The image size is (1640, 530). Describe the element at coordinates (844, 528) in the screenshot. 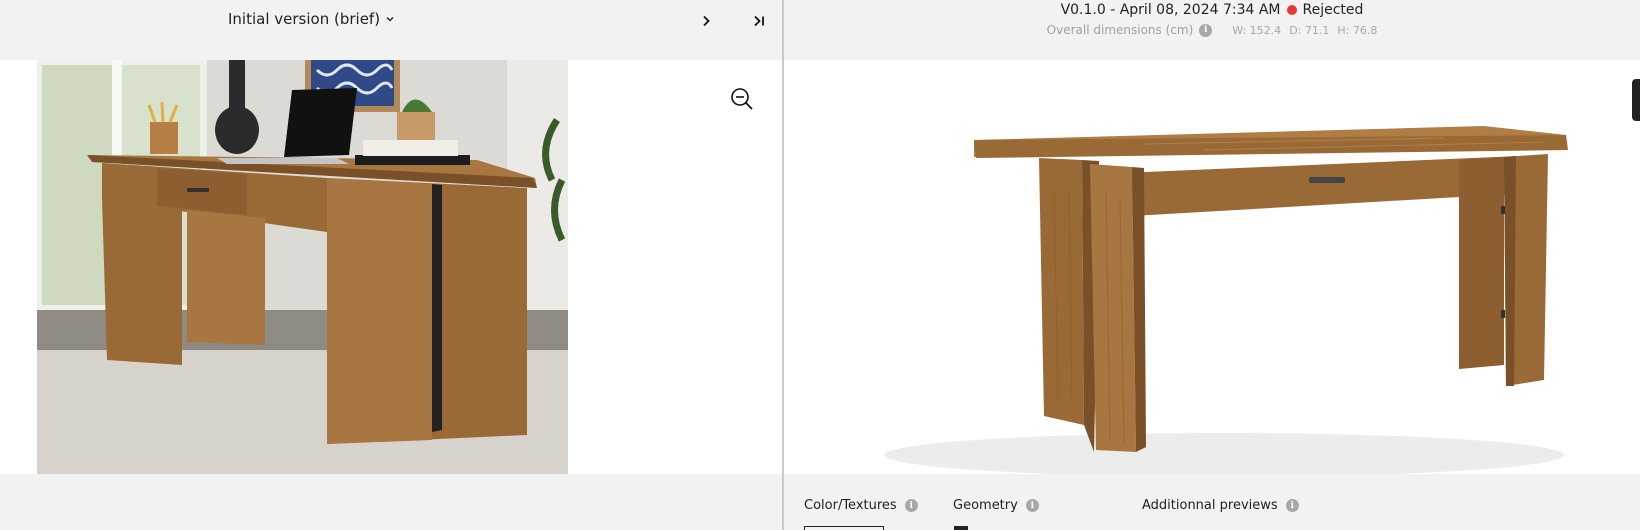

I see `texture-thumbnail` at that location.